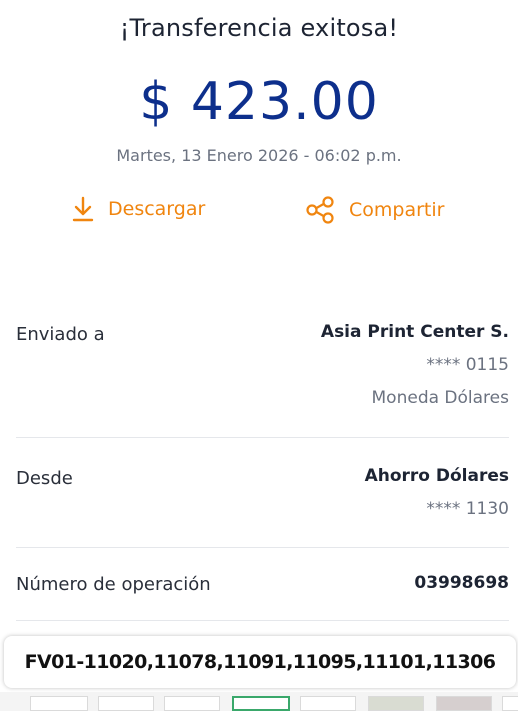 The height and width of the screenshot is (711, 518). Describe the element at coordinates (259, 28) in the screenshot. I see `page-title: ¡Transferencia exitosa!` at that location.